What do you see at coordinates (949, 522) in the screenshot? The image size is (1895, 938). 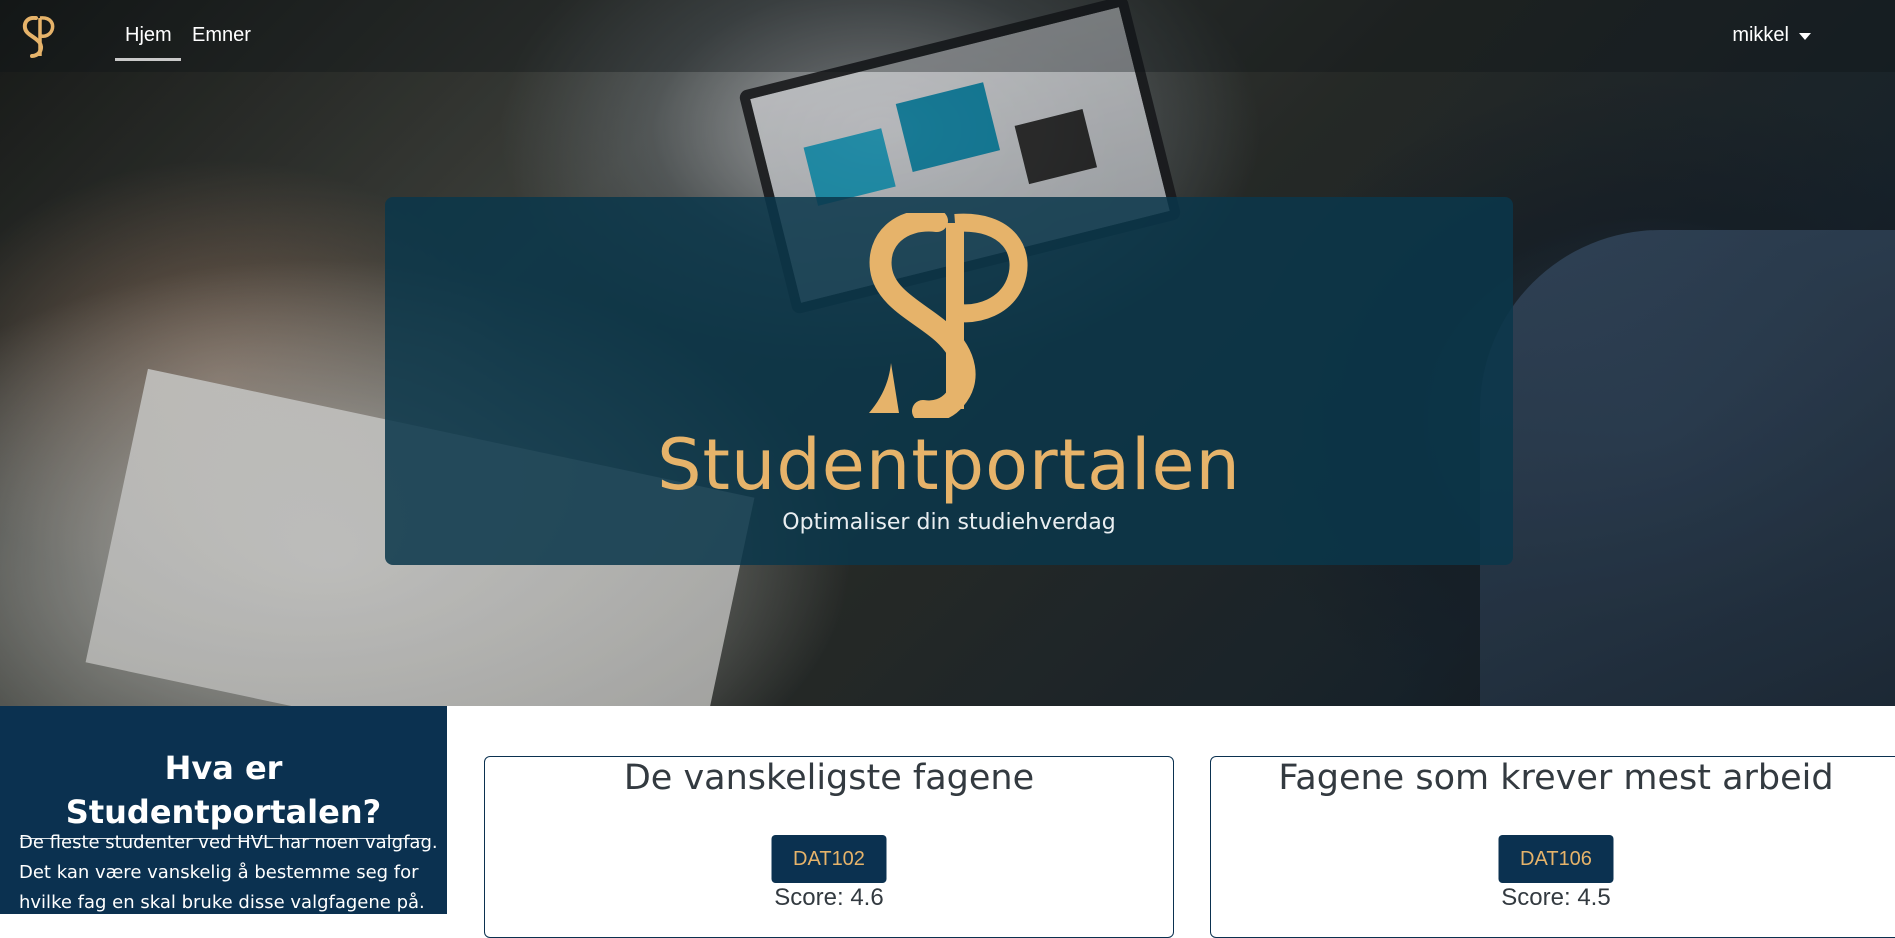 I see `site-tagline: Optimaliser din studiehverdag` at bounding box center [949, 522].